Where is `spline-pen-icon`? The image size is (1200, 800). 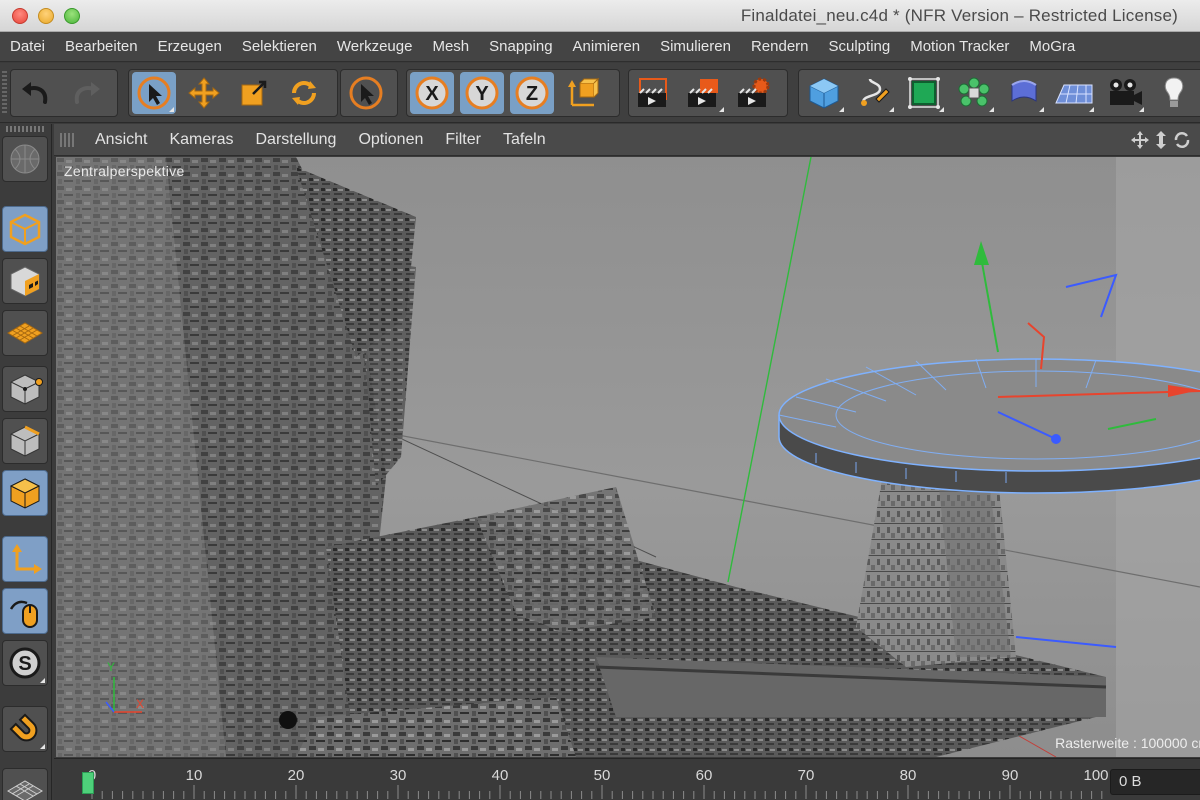 spline-pen-icon is located at coordinates (875, 92).